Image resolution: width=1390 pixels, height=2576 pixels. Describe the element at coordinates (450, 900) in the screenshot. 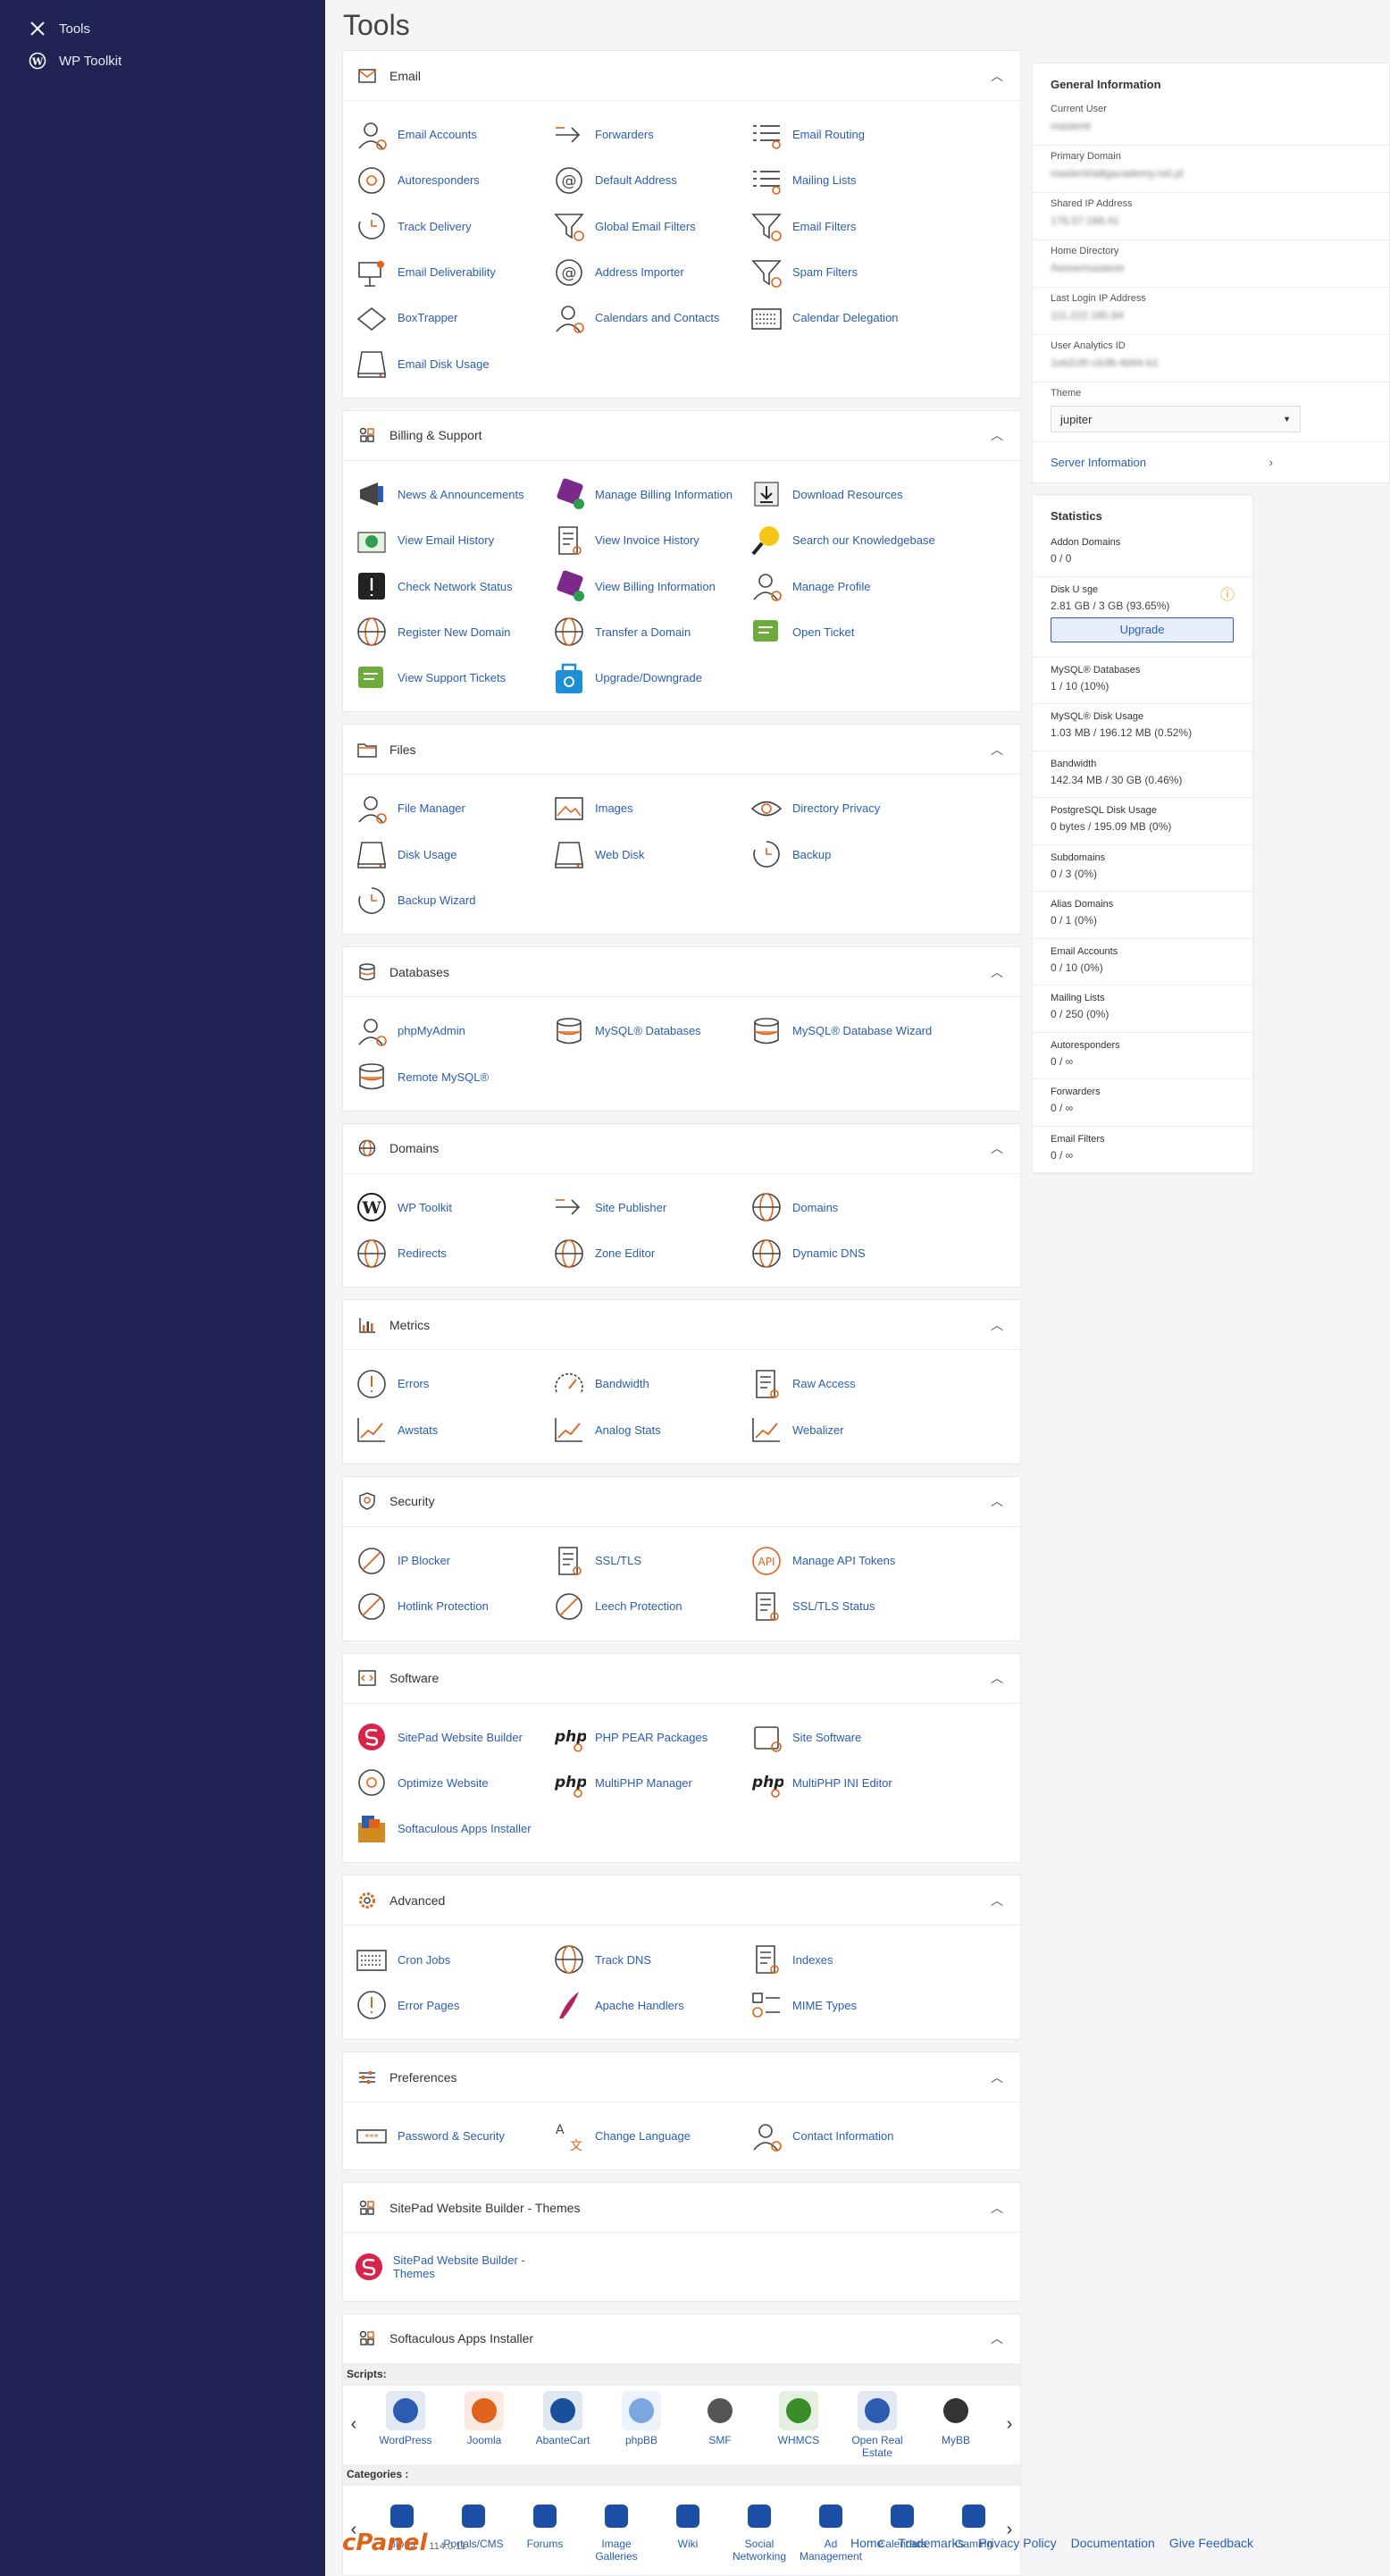

I see `tool-backup-wizard: Backup Wizard` at that location.